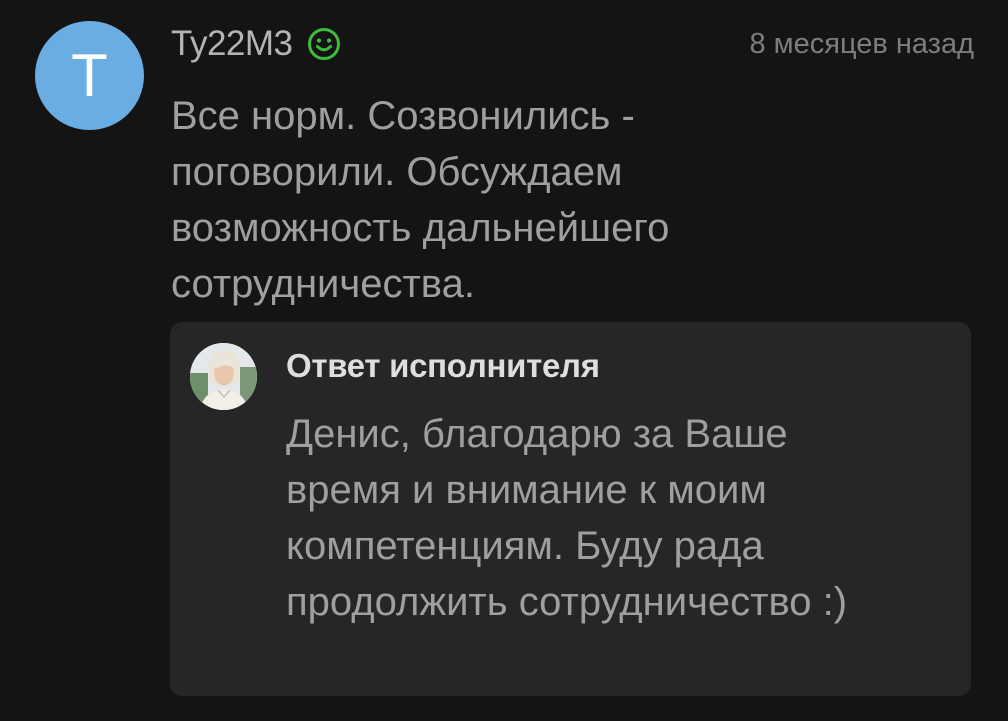  I want to click on author-row: Ty22M3, so click(256, 44).